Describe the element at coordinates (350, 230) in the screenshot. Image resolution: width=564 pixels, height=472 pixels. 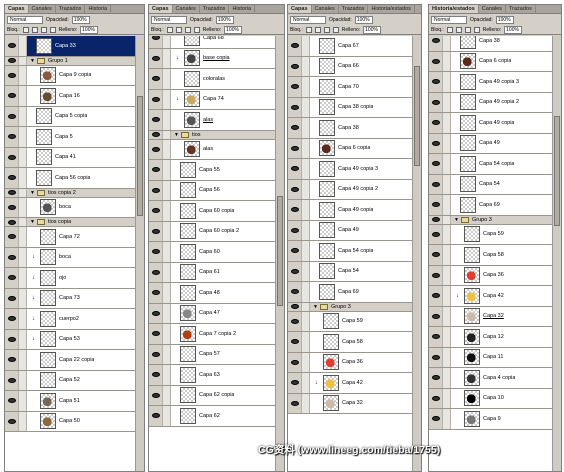
I see `layer-row: Capa 49` at that location.